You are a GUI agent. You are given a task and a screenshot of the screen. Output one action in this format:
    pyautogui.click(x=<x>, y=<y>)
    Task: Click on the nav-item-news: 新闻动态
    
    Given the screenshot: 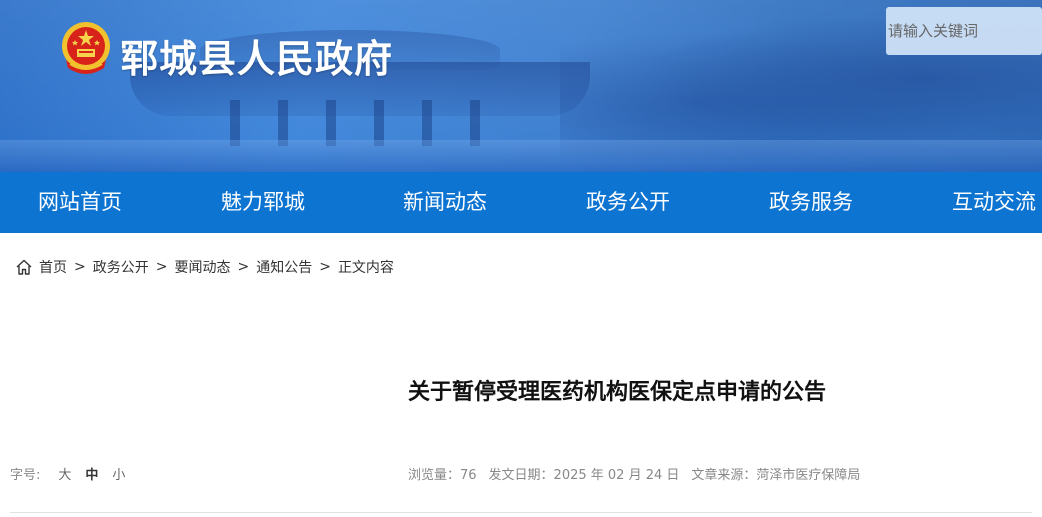 What is the action you would take?
    pyautogui.click(x=445, y=202)
    